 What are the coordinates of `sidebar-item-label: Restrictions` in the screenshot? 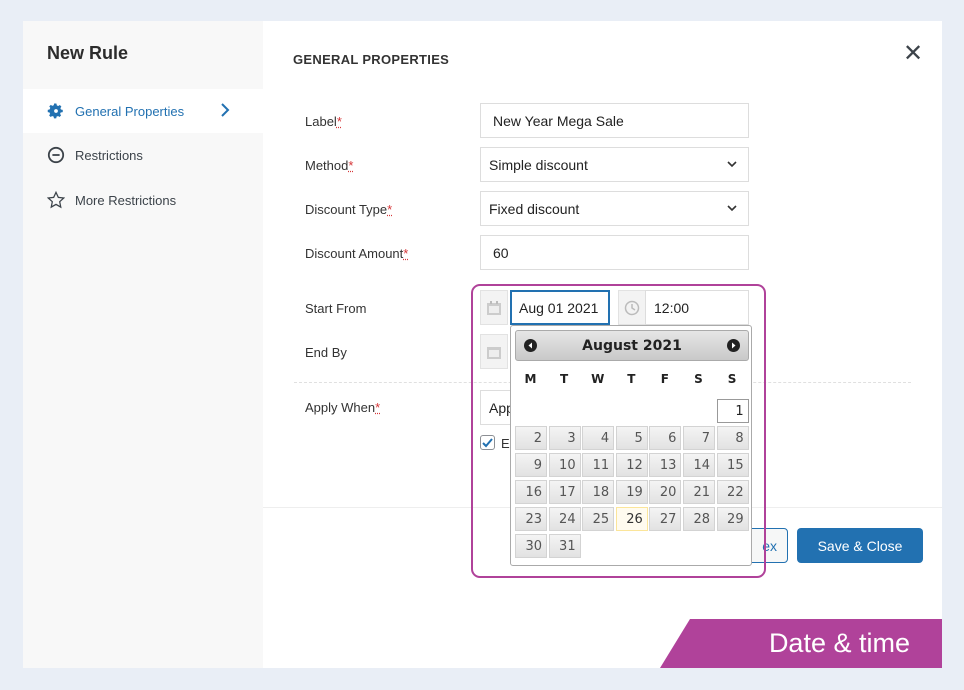 It's located at (109, 155).